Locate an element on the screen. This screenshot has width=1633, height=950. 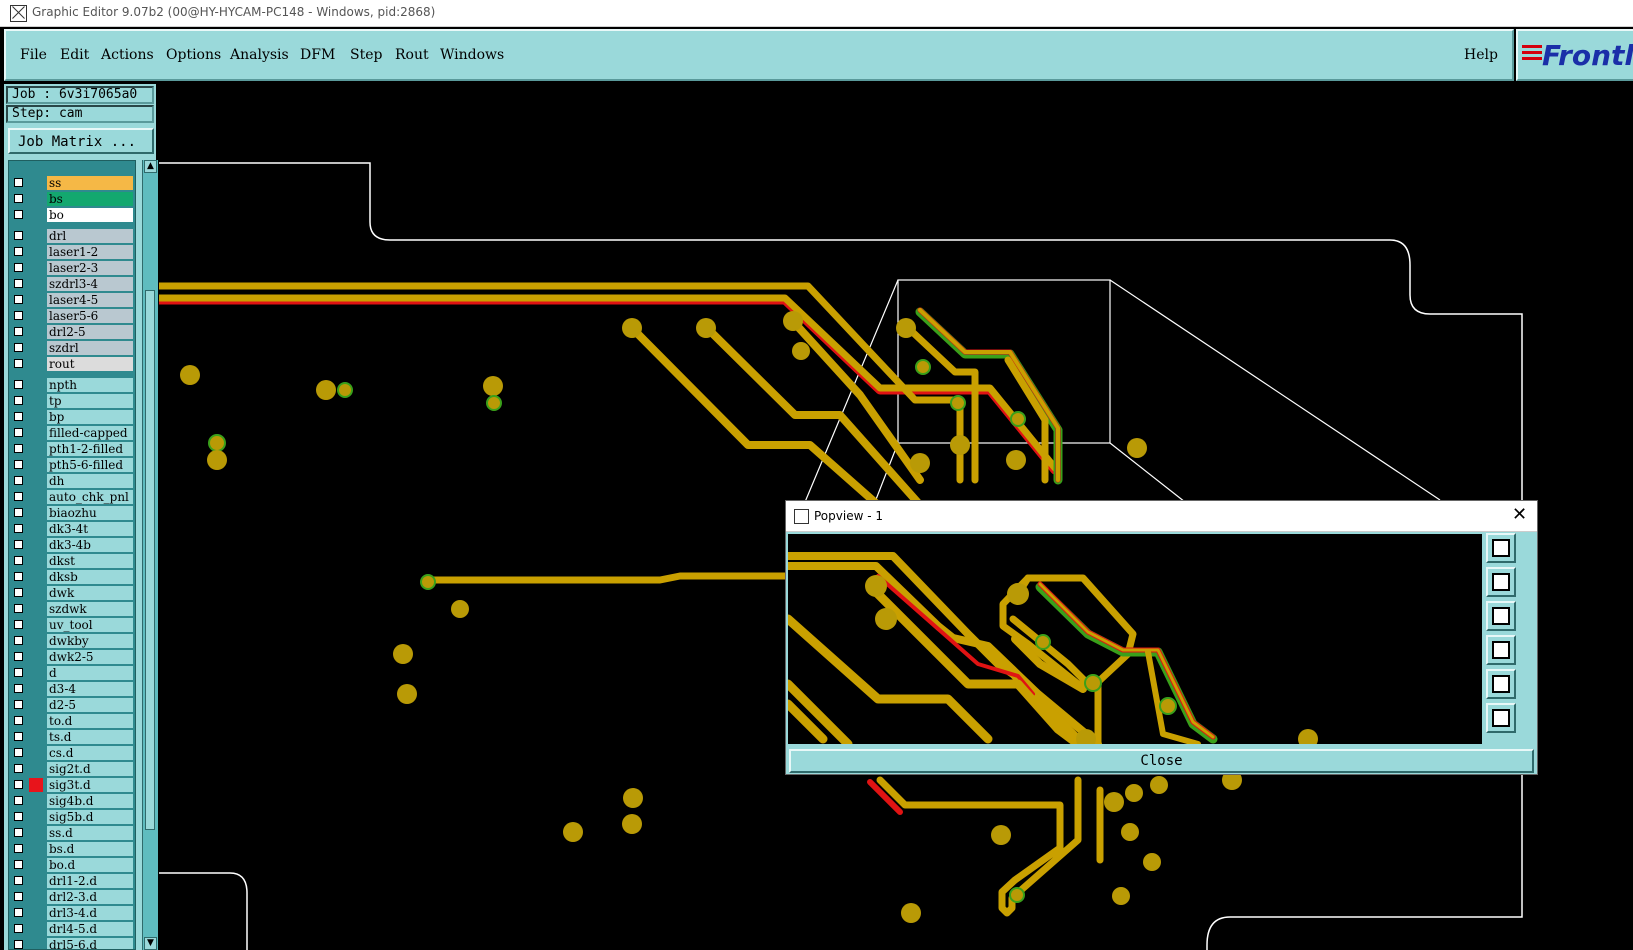
layer-row: bo.d is located at coordinates (72, 865).